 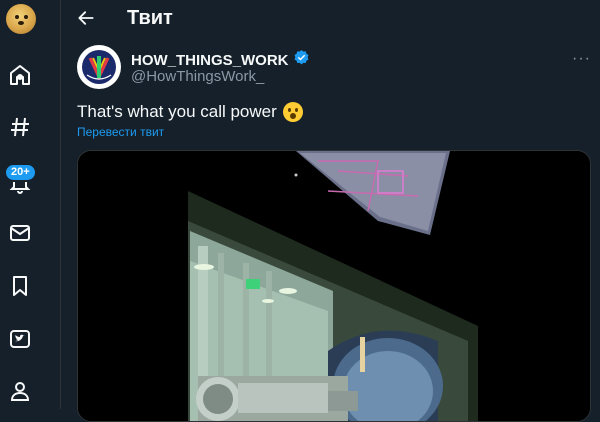 What do you see at coordinates (20, 391) in the screenshot?
I see `person-icon` at bounding box center [20, 391].